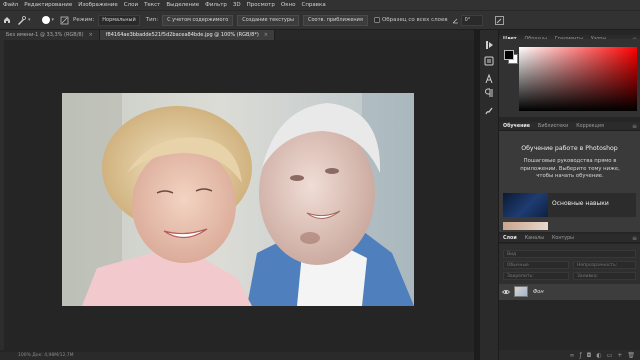 The image size is (640, 360). What do you see at coordinates (489, 112) in the screenshot?
I see `brush-panel-icon` at bounding box center [489, 112].